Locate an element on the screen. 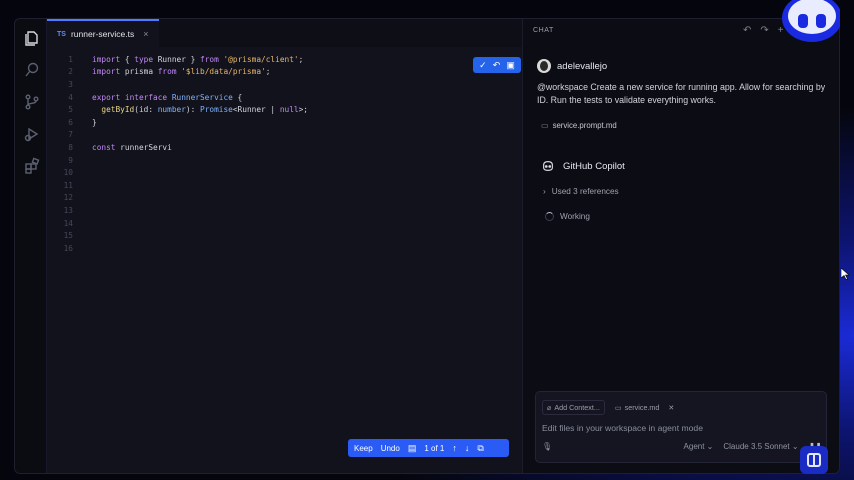  attached-file: ▭ service.prompt.md is located at coordinates (579, 125).